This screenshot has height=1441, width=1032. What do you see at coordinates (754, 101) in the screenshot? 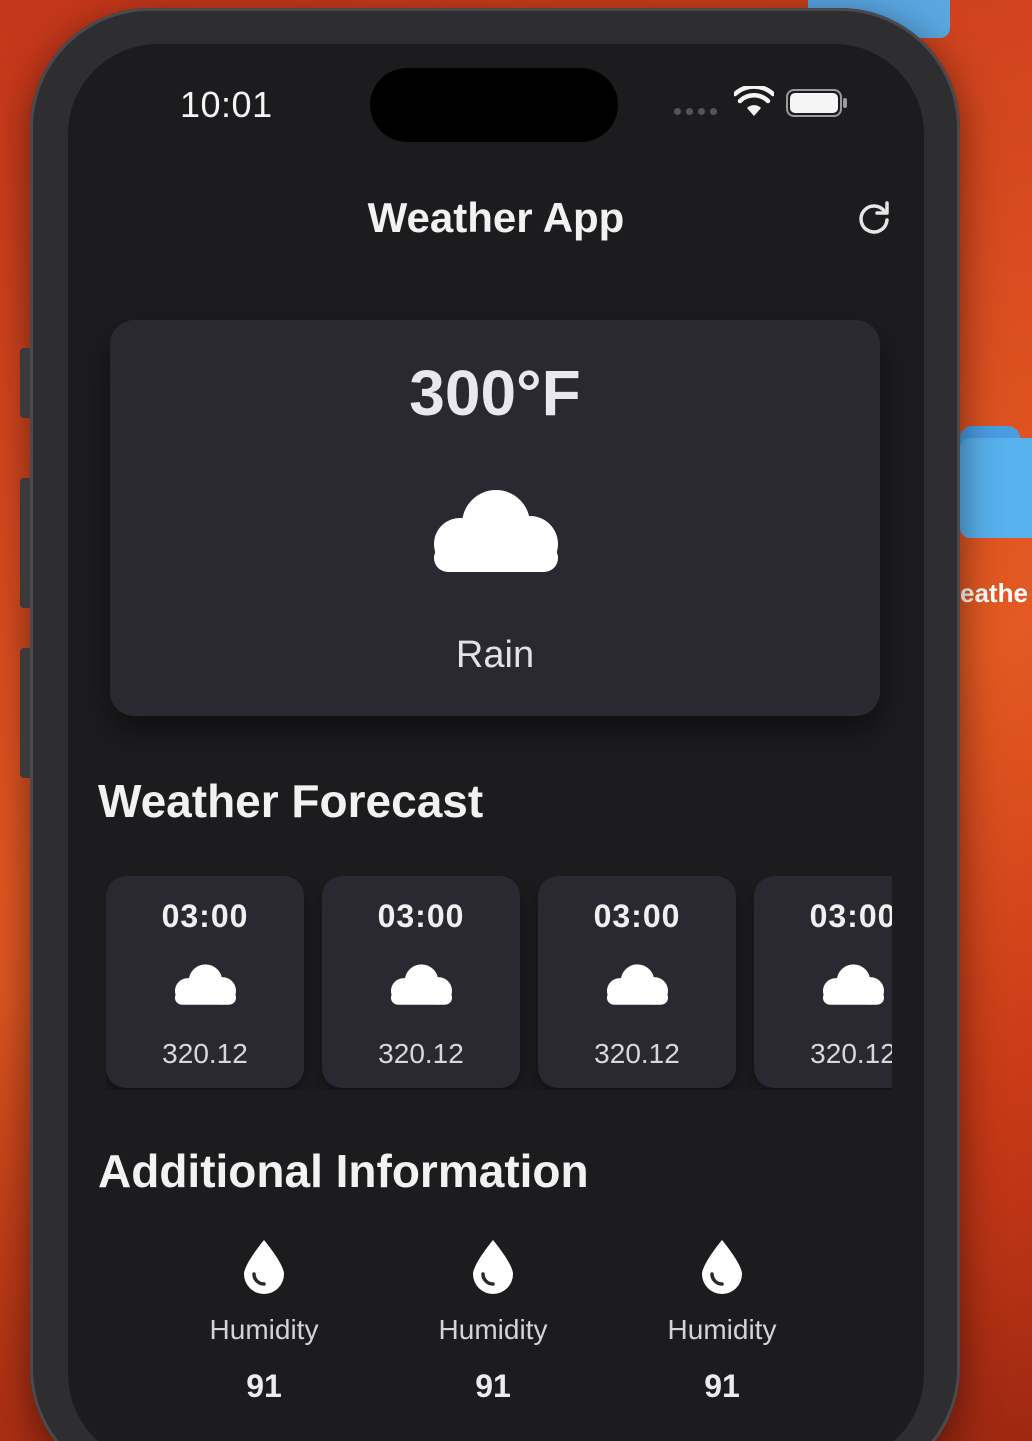
I see `wifi-icon` at bounding box center [754, 101].